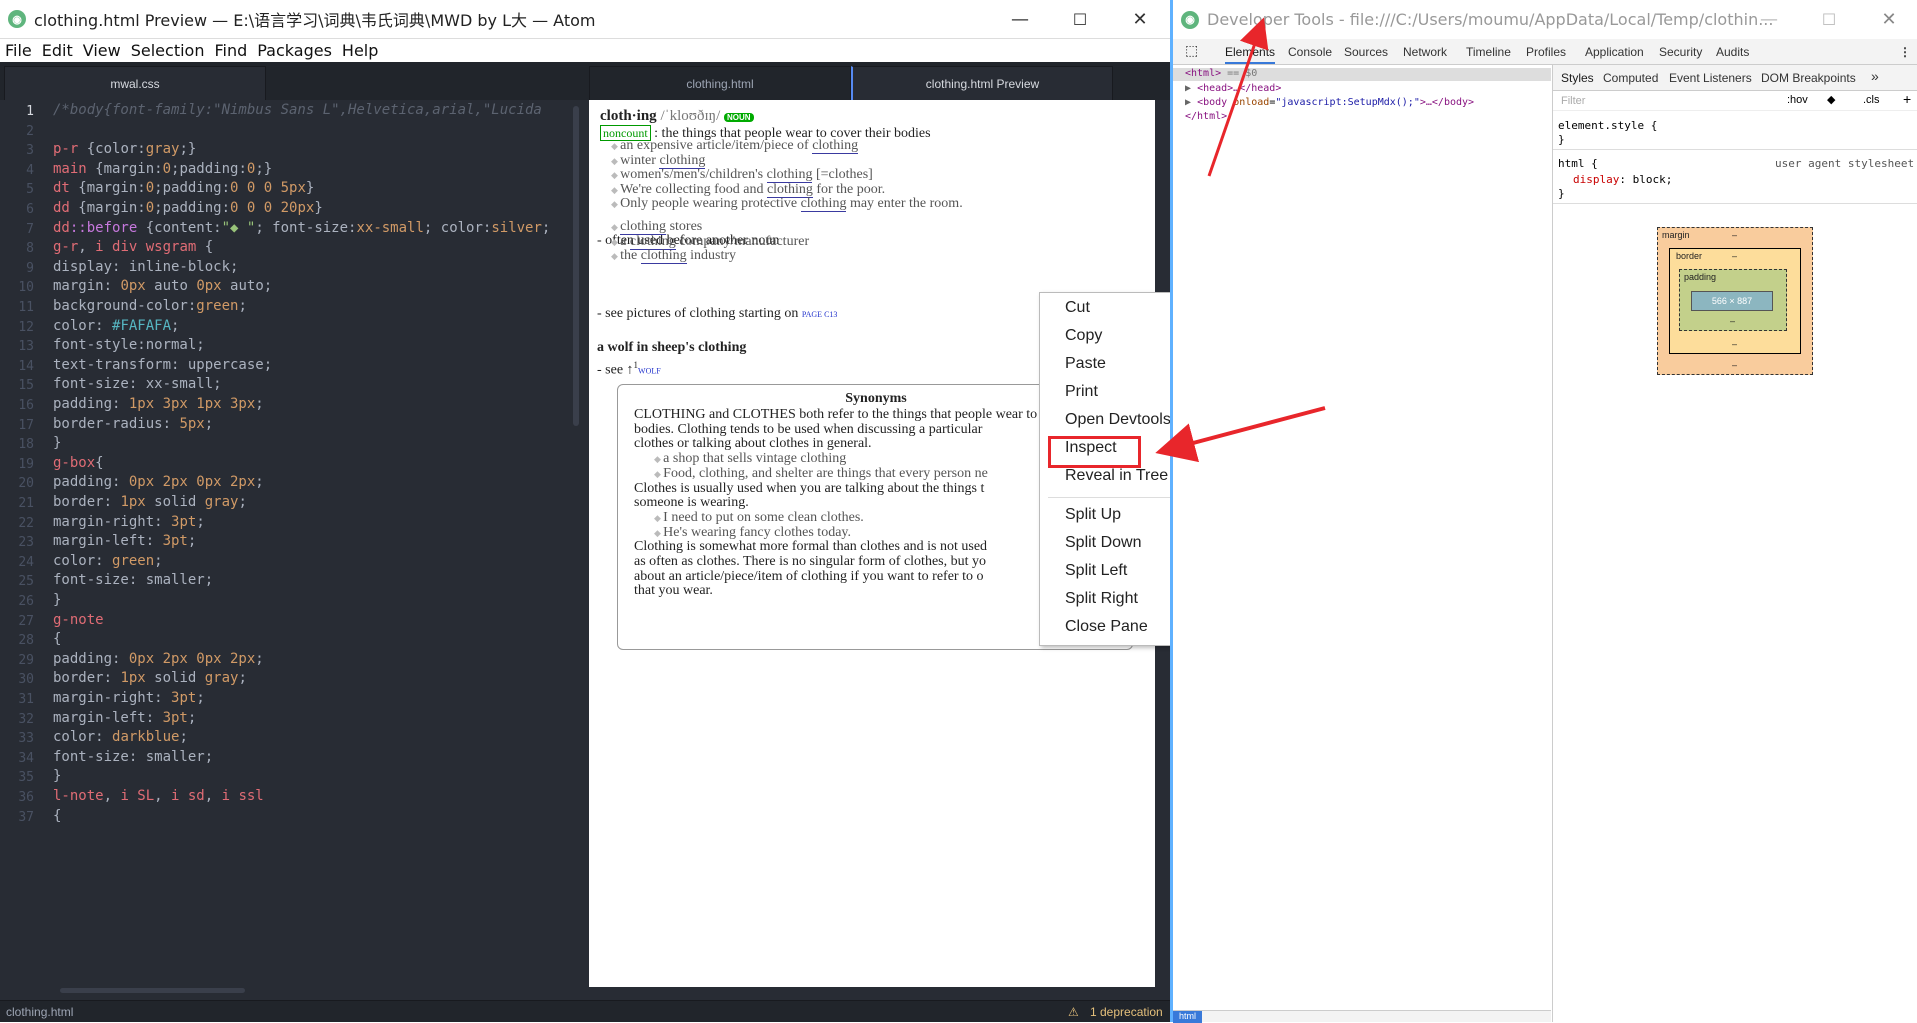 Image resolution: width=1917 pixels, height=1023 pixels. What do you see at coordinates (150, 306) in the screenshot?
I see `code-line: background-color:green;` at bounding box center [150, 306].